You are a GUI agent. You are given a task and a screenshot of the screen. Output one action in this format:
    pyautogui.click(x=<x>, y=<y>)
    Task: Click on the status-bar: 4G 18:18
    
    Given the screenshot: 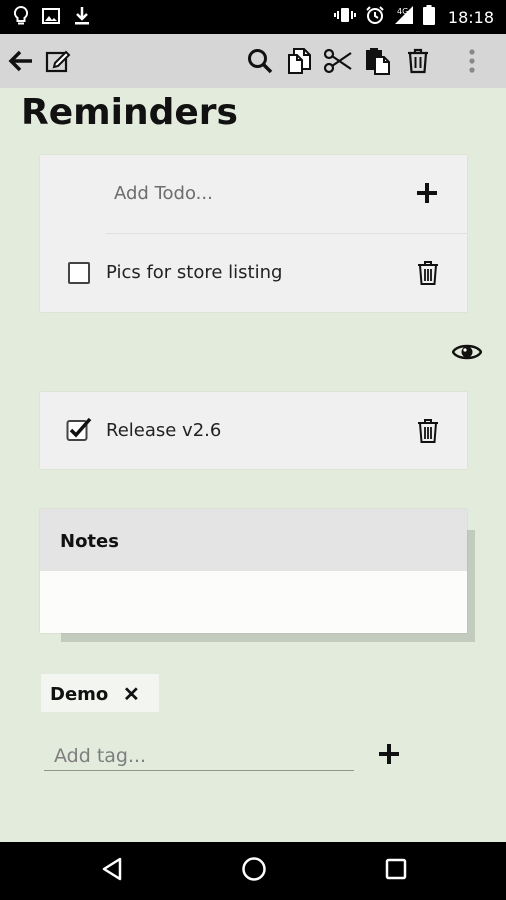 What is the action you would take?
    pyautogui.click(x=253, y=17)
    